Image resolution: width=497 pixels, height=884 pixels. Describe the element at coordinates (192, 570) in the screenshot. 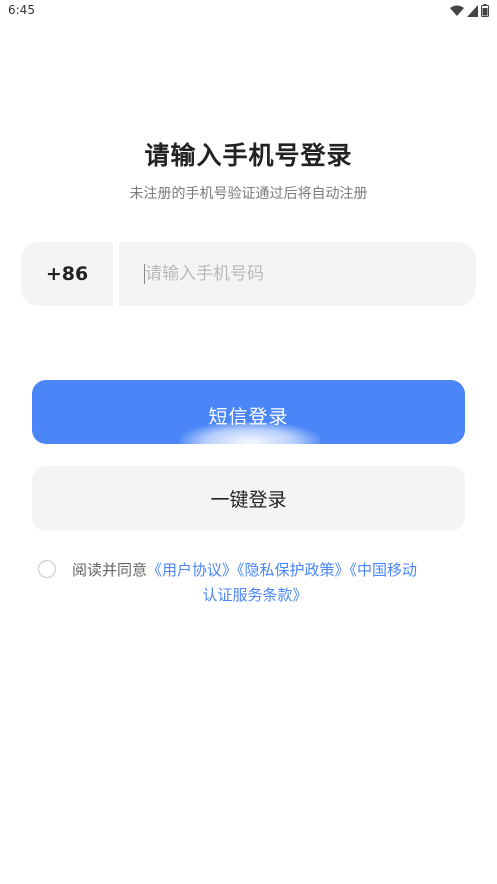

I see `user-agreement-link: 《用户协议》` at that location.